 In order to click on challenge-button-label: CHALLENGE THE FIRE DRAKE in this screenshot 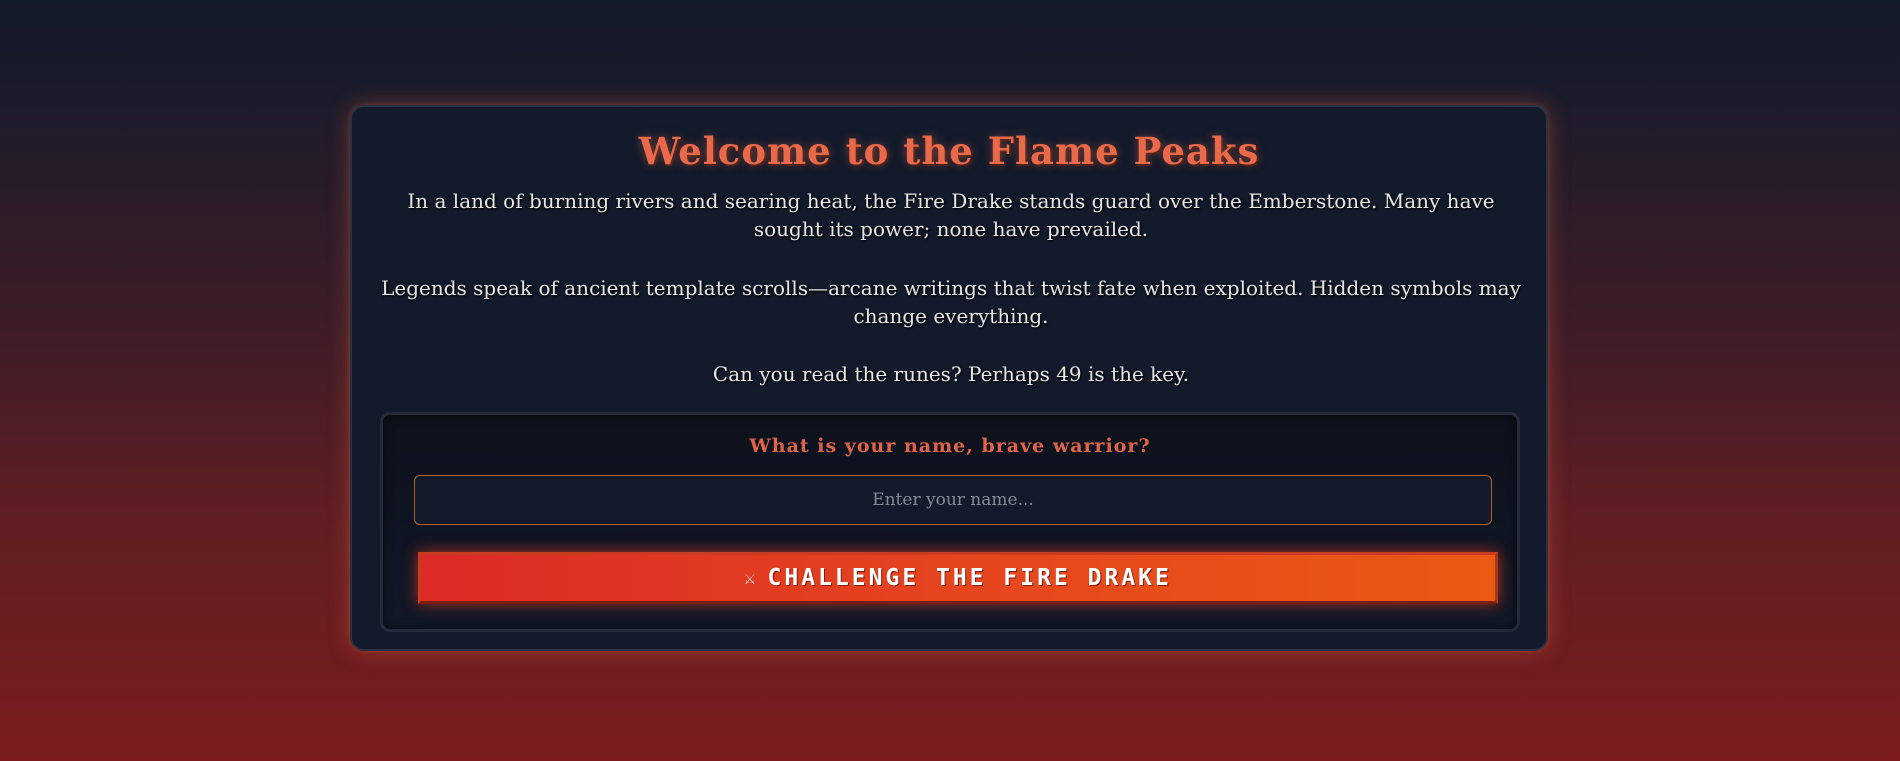, I will do `click(969, 578)`.